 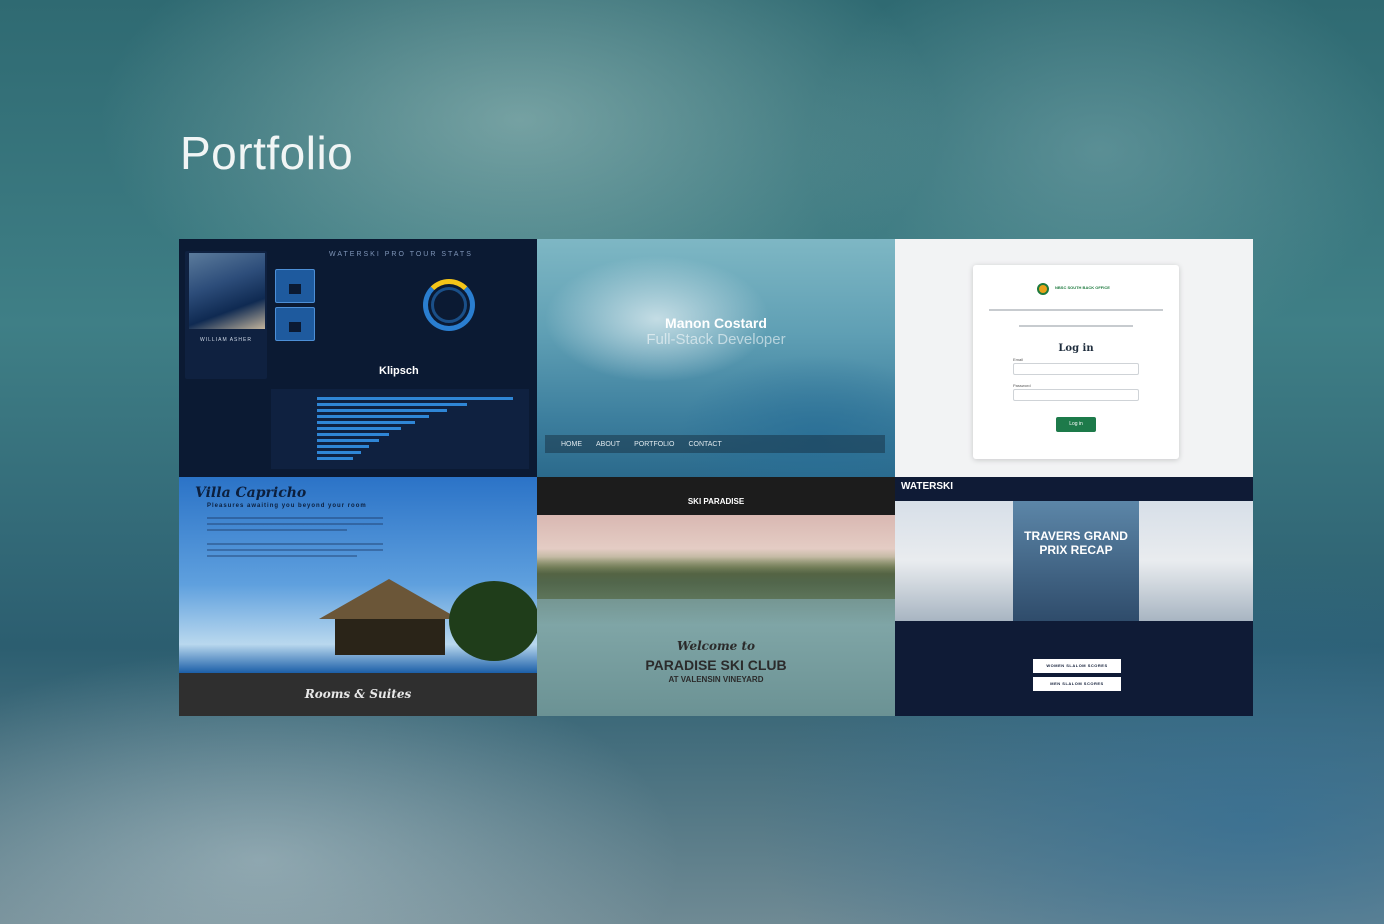 What do you see at coordinates (1076, 424) in the screenshot?
I see `login-button: Log in` at bounding box center [1076, 424].